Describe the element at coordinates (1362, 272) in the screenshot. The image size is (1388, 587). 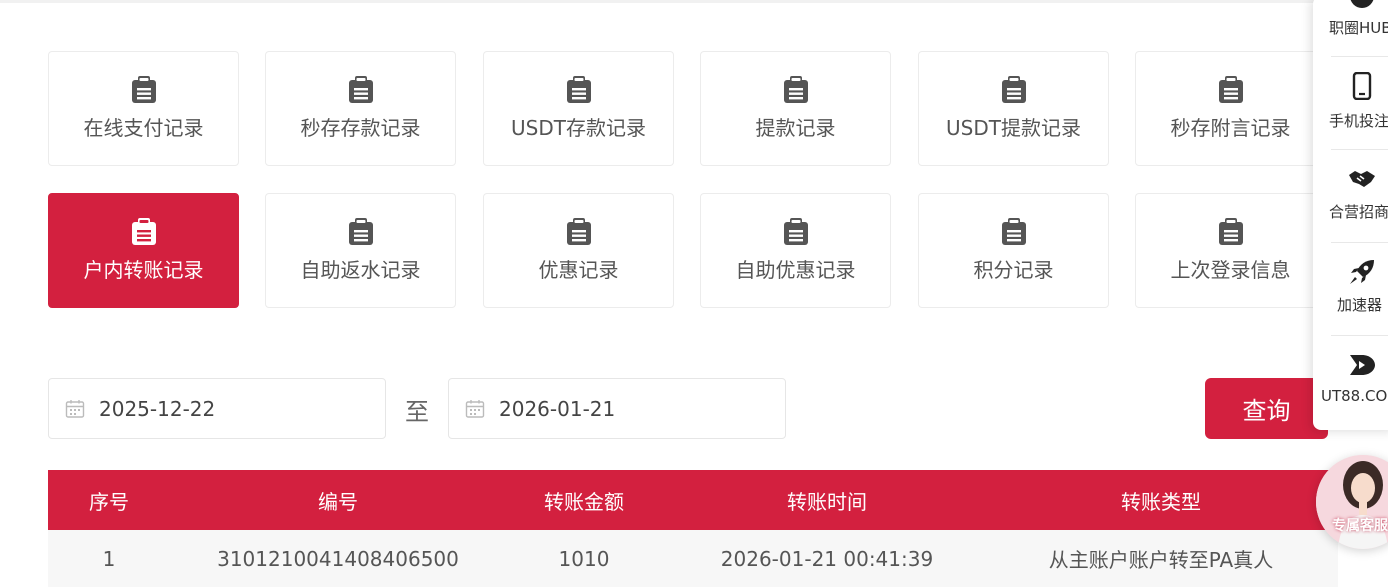
I see `rocket-icon` at that location.